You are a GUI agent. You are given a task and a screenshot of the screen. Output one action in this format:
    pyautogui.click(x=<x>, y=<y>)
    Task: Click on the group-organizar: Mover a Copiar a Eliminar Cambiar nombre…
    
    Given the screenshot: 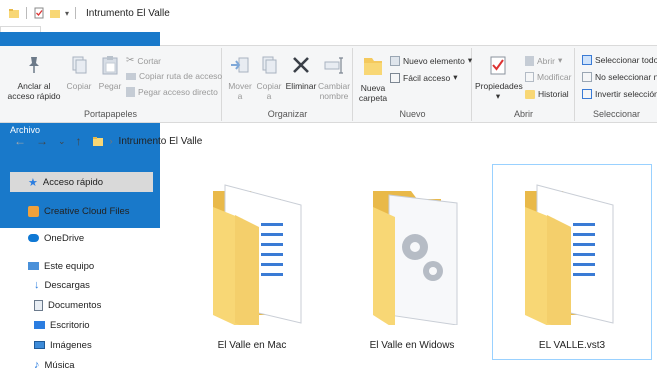 What is the action you would take?
    pyautogui.click(x=288, y=84)
    